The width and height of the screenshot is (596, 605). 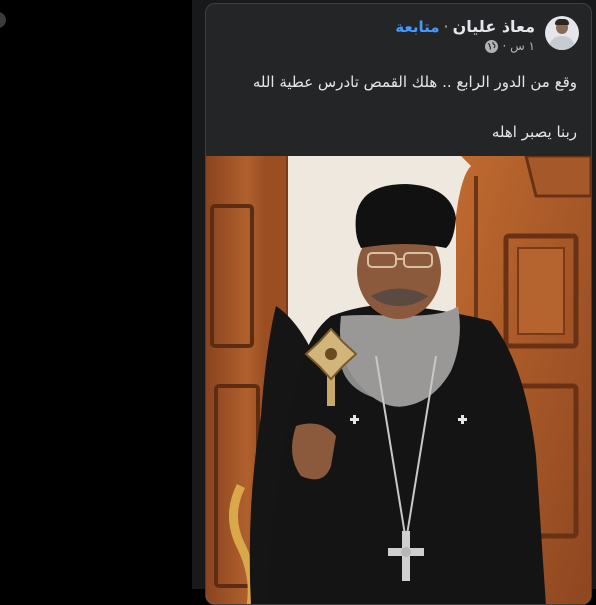 What do you see at coordinates (417, 27) in the screenshot?
I see `follow-link: متابعة` at bounding box center [417, 27].